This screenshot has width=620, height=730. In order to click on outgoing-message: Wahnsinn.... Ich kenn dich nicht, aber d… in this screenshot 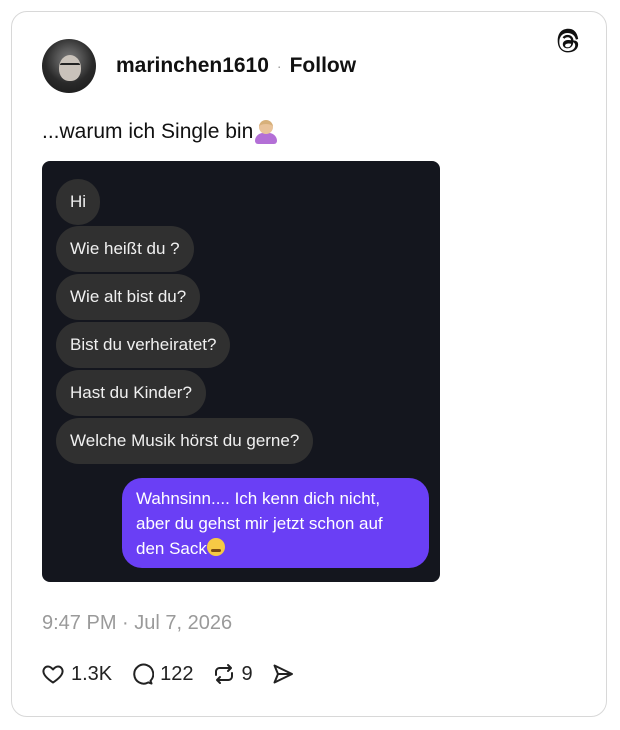, I will do `click(275, 523)`.